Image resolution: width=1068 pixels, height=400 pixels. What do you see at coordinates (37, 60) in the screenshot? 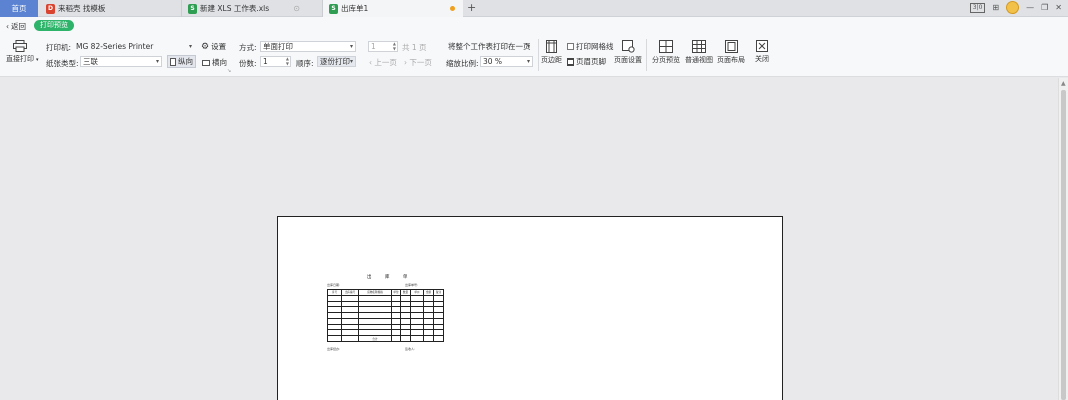
I see `direct-print-dropdown-icon: ▾` at bounding box center [37, 60].